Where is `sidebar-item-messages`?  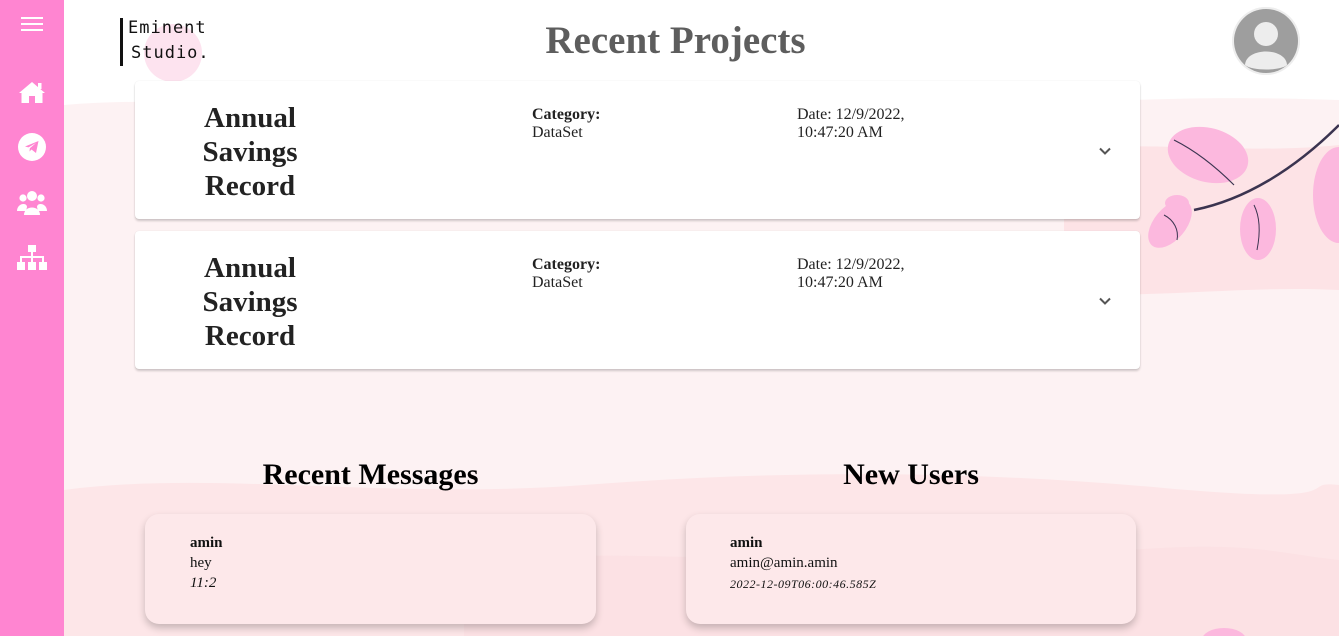
sidebar-item-messages is located at coordinates (32, 147).